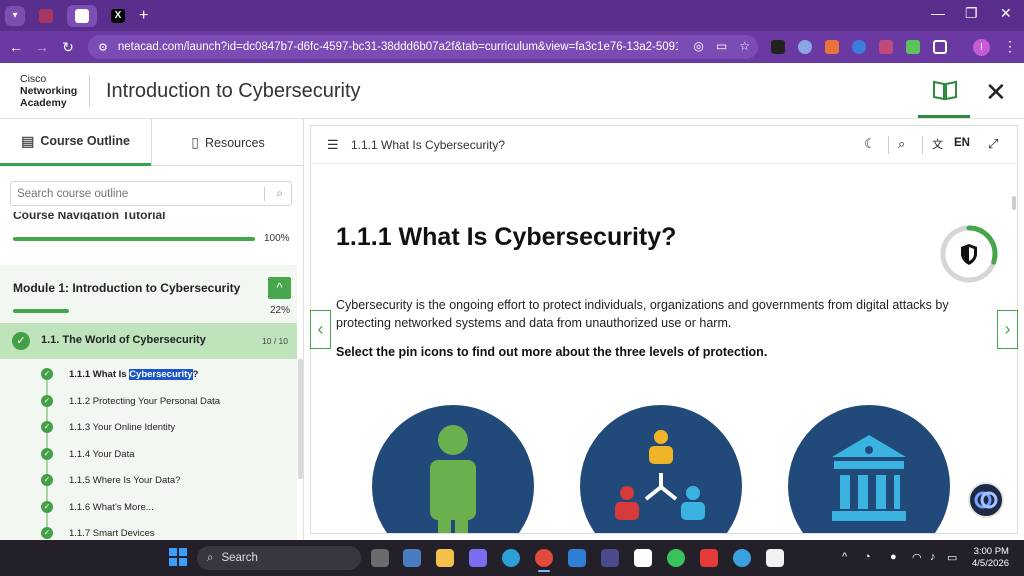 The height and width of the screenshot is (576, 1024). What do you see at coordinates (1010, 46) in the screenshot?
I see `browser-menu-button: ⋮` at bounding box center [1010, 46].